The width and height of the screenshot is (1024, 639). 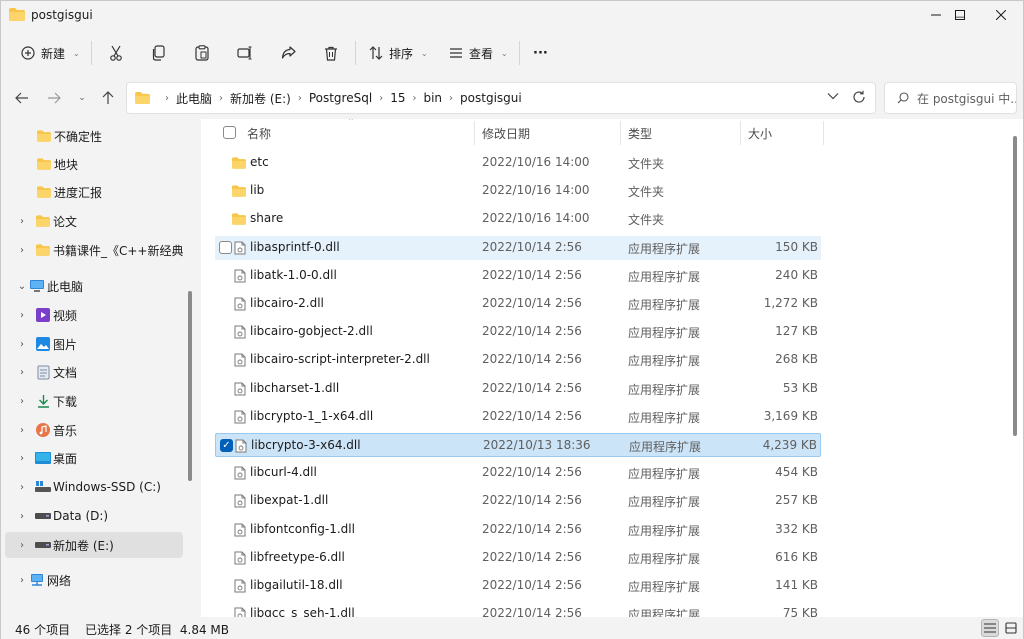 I want to click on breadcrumb-15: 15, so click(x=397, y=98).